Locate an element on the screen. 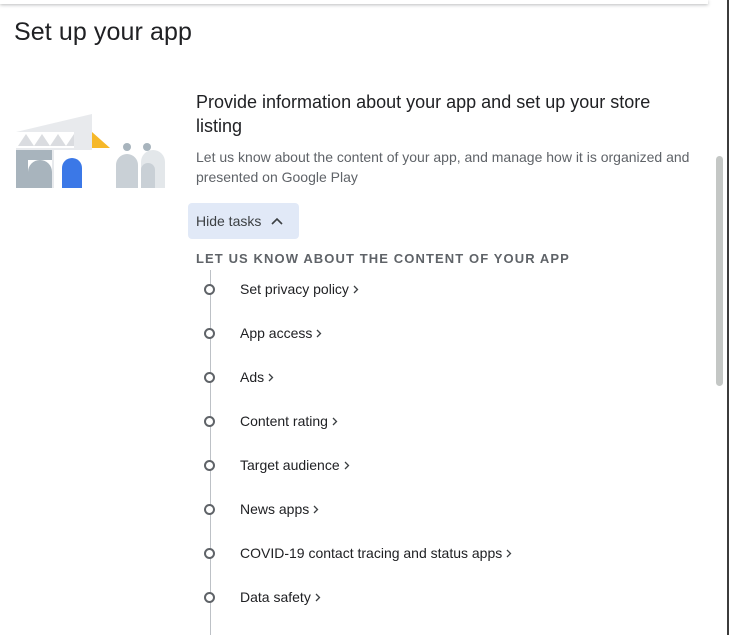 The width and height of the screenshot is (729, 635). hide-tasks-label: Hide tasks is located at coordinates (229, 221).